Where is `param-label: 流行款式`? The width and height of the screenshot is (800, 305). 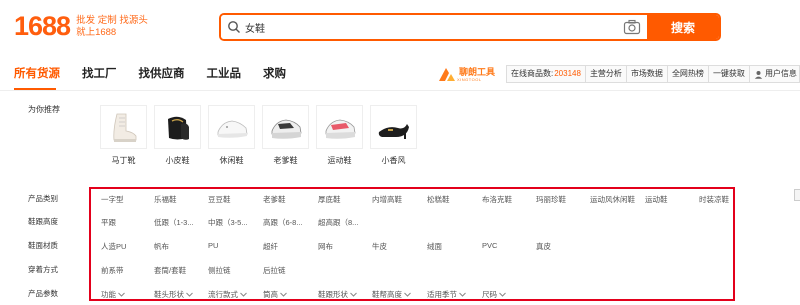 param-label: 流行款式 is located at coordinates (223, 294).